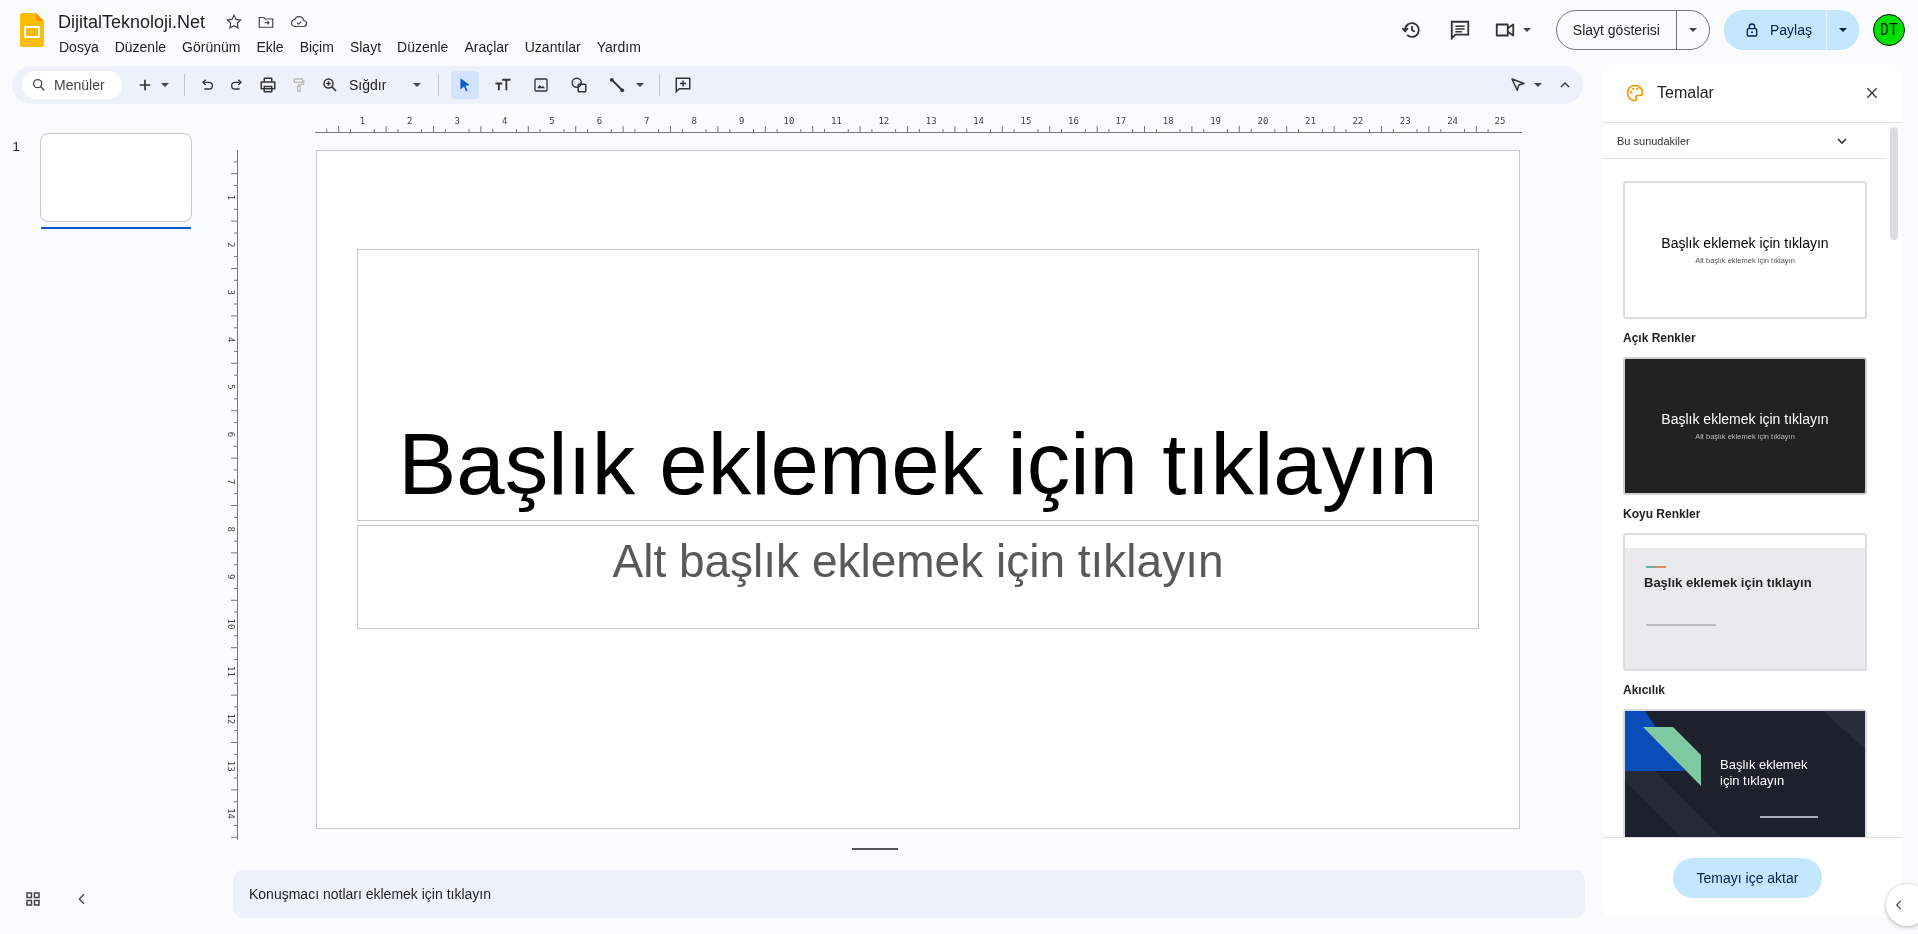 The height and width of the screenshot is (934, 1918). What do you see at coordinates (365, 47) in the screenshot?
I see `menu-item: Slayt` at bounding box center [365, 47].